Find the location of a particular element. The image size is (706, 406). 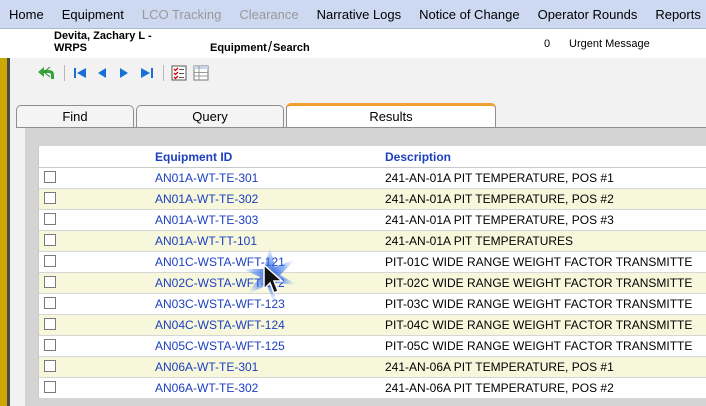

checklist-icon is located at coordinates (179, 73).